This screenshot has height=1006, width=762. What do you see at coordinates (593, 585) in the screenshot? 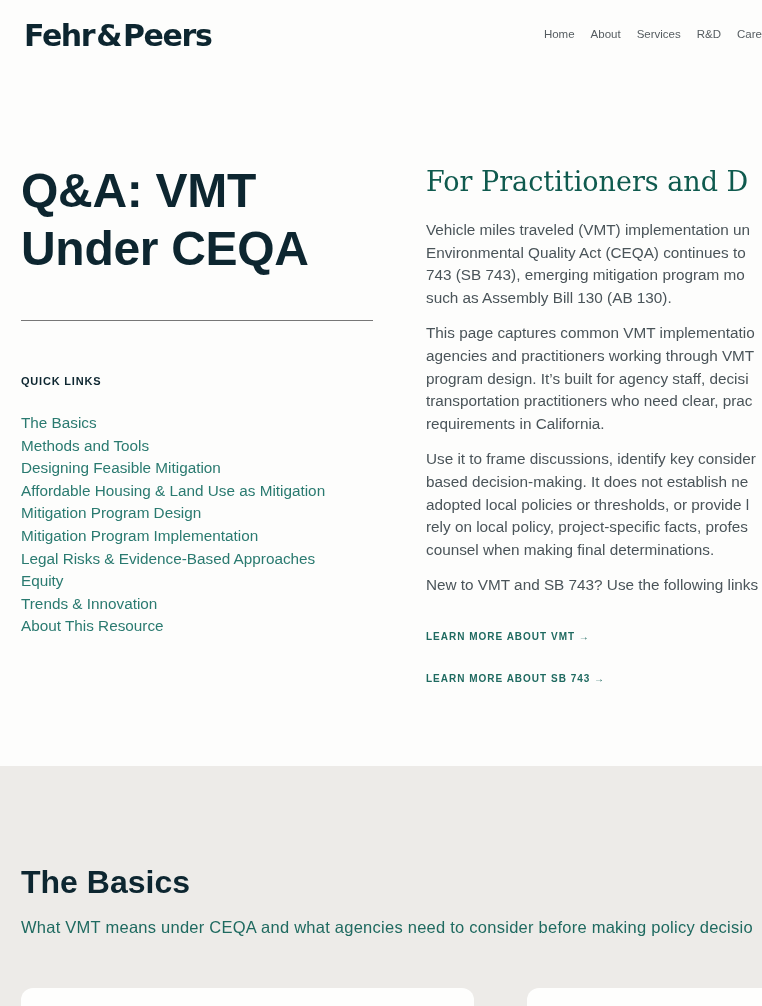
I see `paragraph: New to VMT and SB 743? Use the following links` at bounding box center [593, 585].